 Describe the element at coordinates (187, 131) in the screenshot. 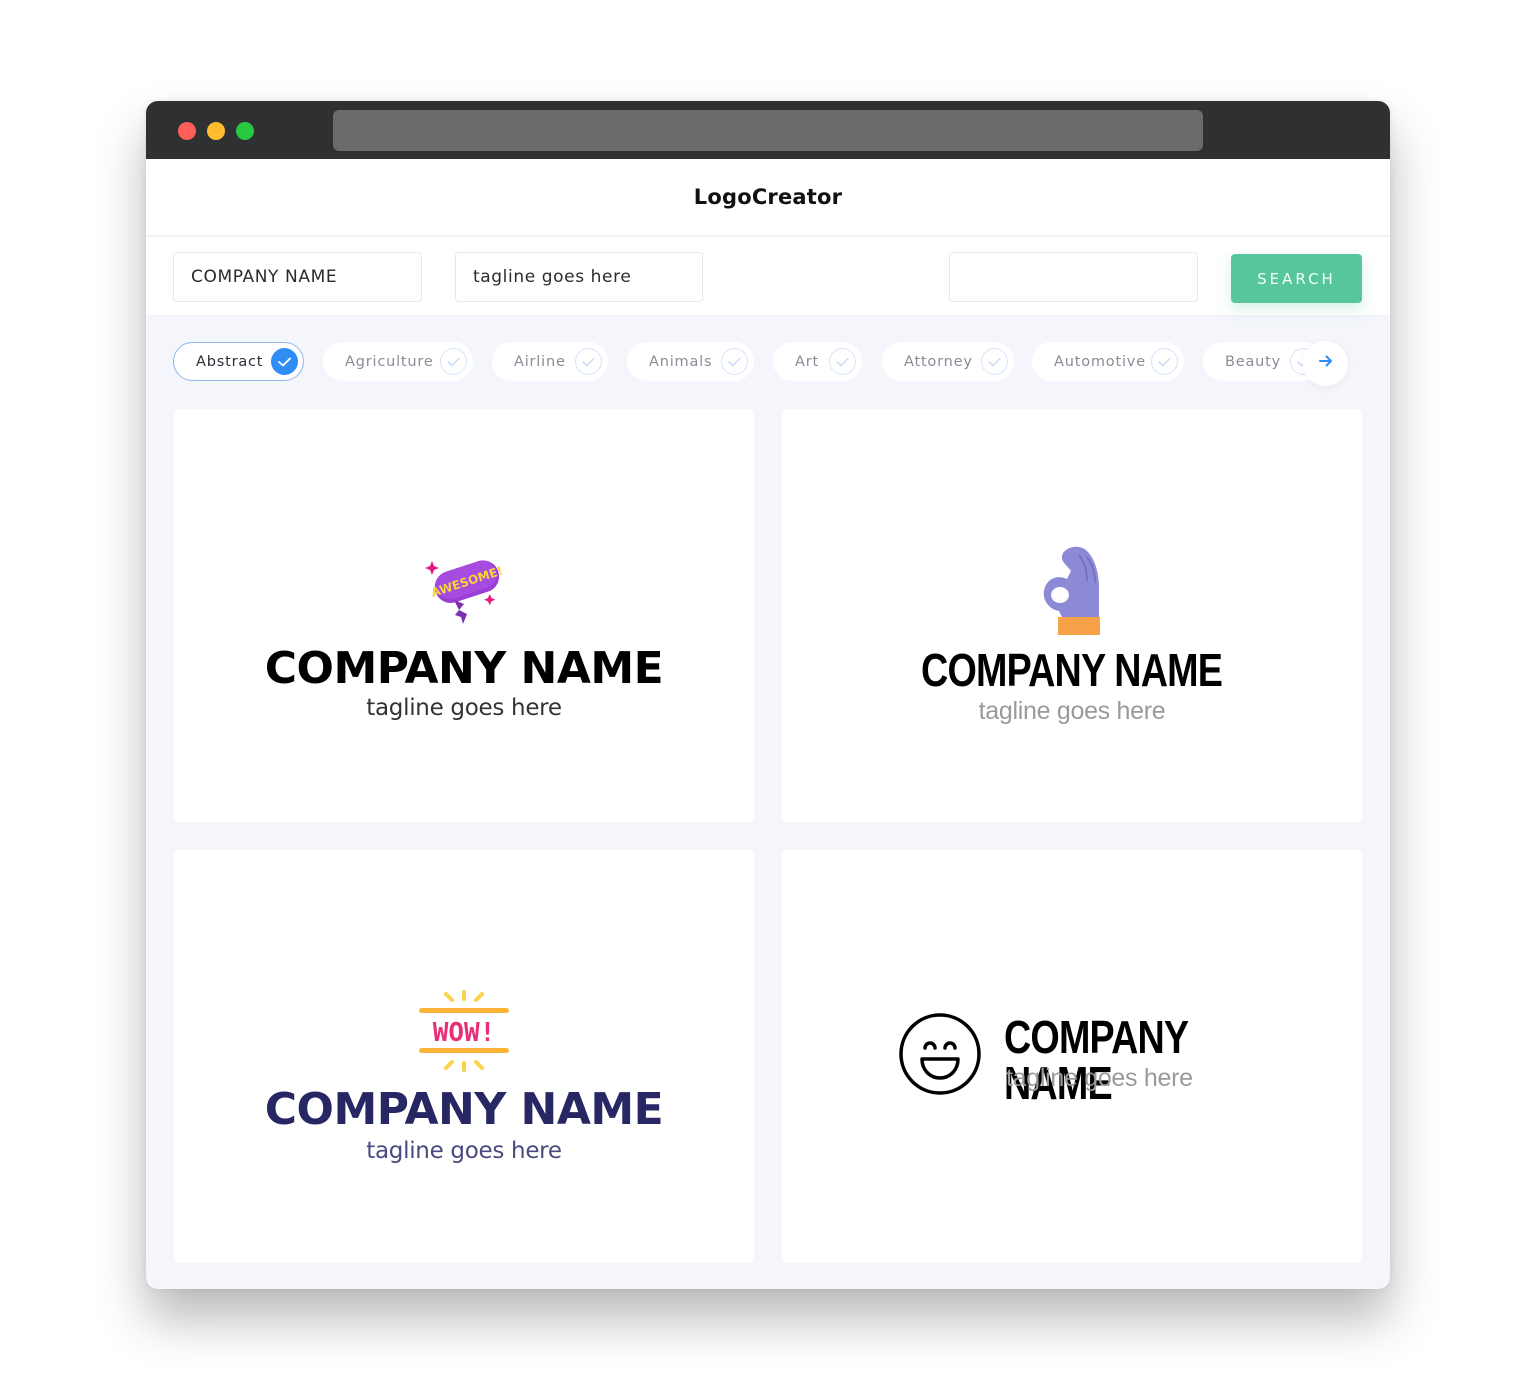

I see `close-window-button` at that location.